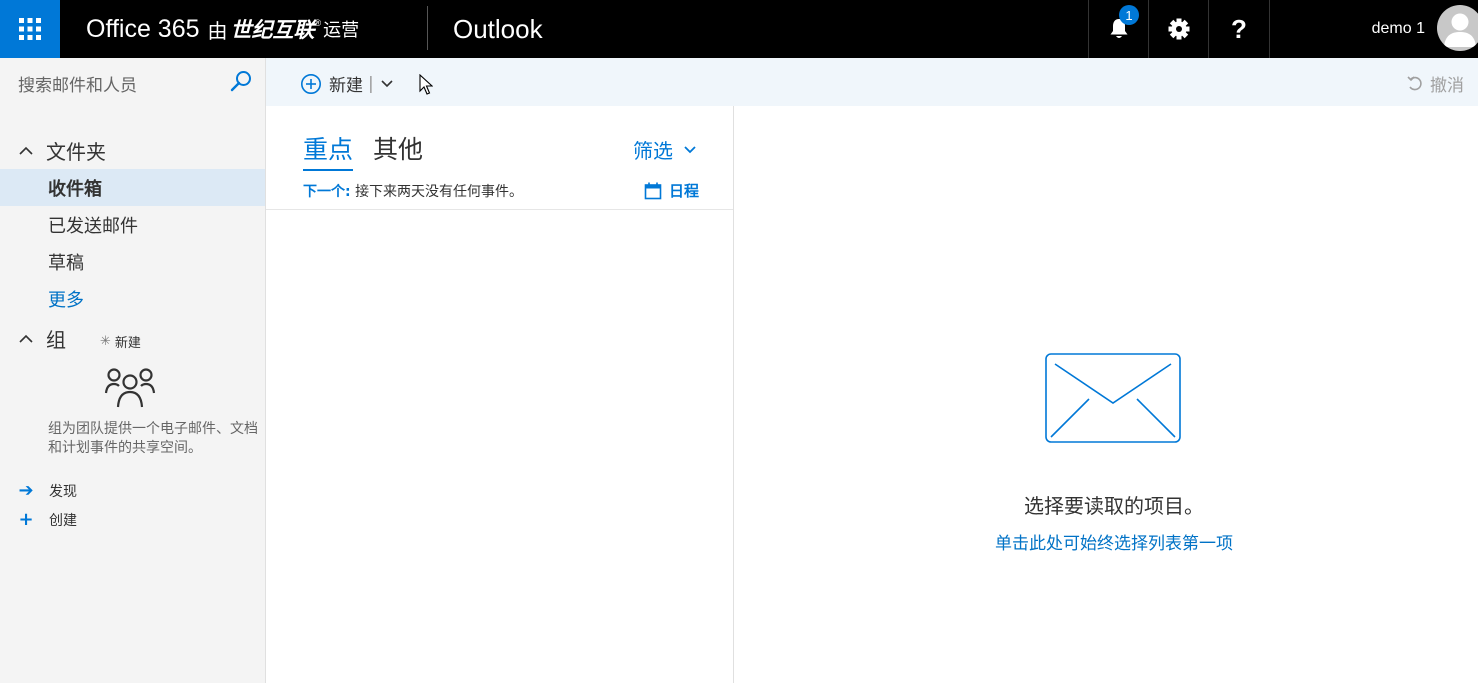 Image resolution: width=1478 pixels, height=683 pixels. Describe the element at coordinates (327, 192) in the screenshot. I see `next-event-label: 下一个:` at that location.